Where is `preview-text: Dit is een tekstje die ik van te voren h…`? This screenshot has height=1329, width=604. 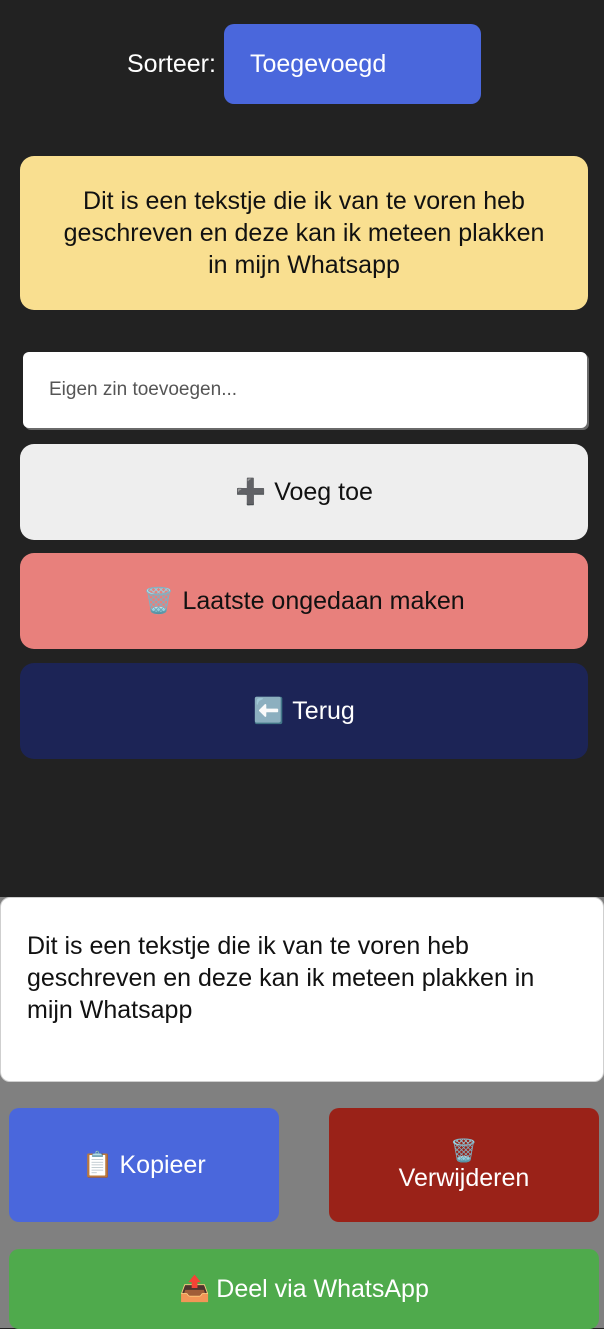
preview-text: Dit is een tekstje die ik van te voren h… is located at coordinates (281, 978).